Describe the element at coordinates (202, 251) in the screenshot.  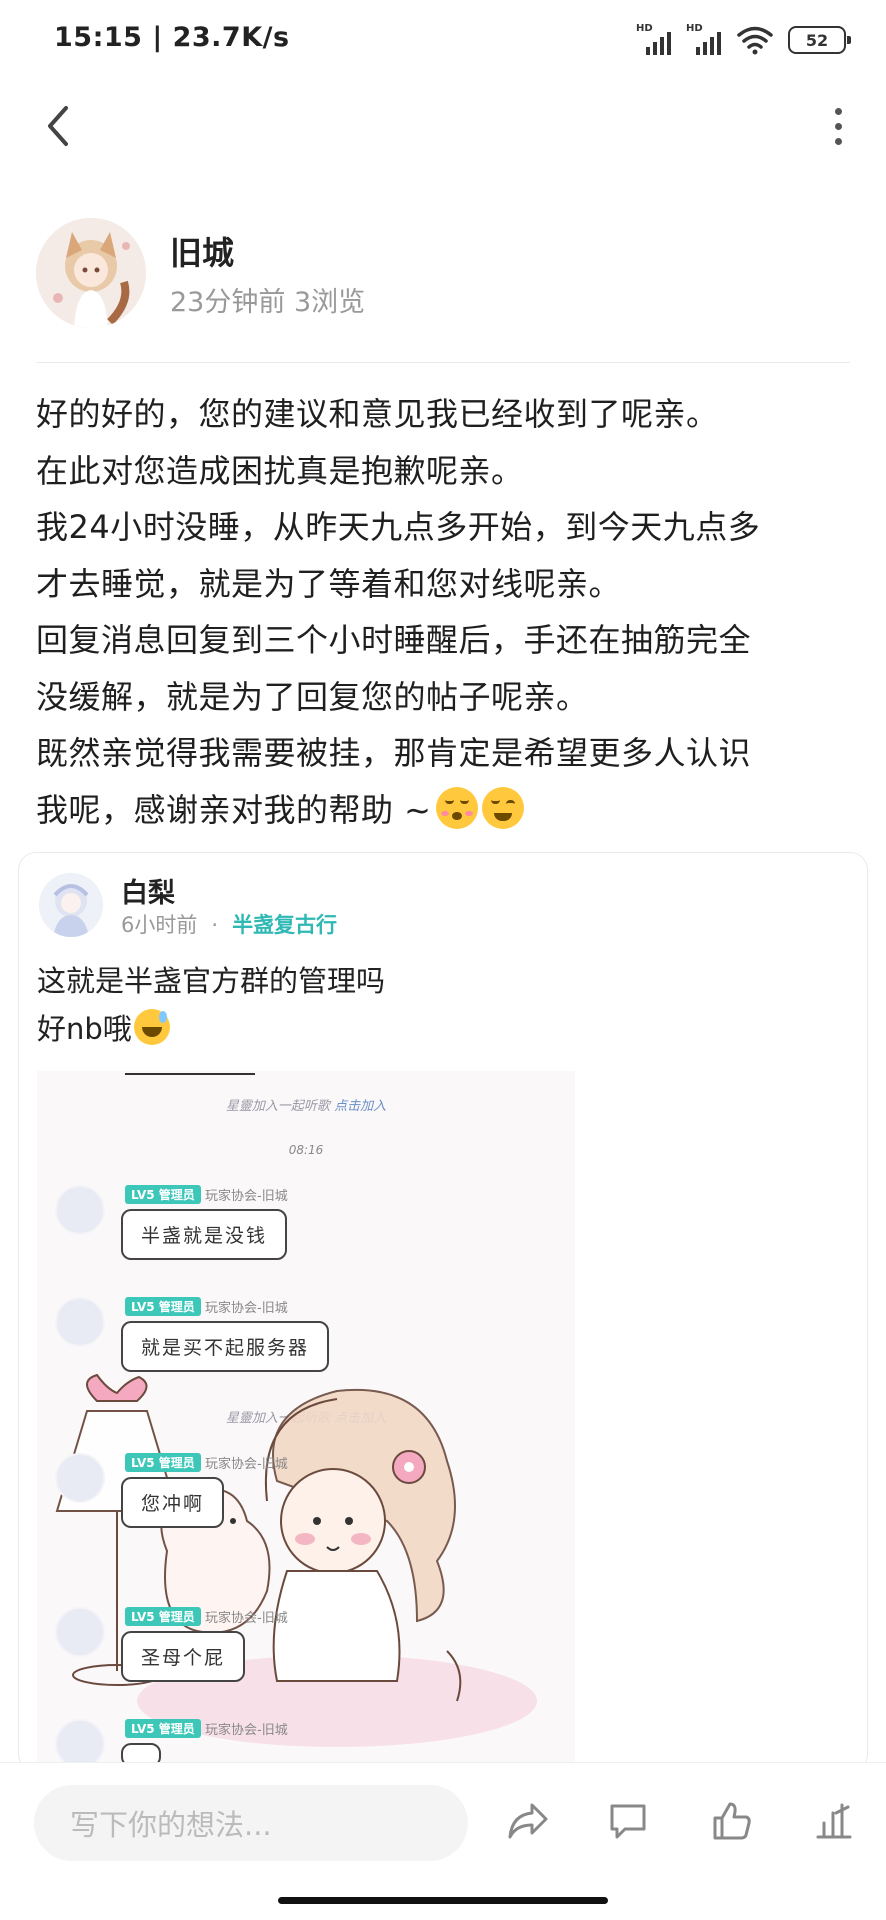
I see `author-name: 旧城` at that location.